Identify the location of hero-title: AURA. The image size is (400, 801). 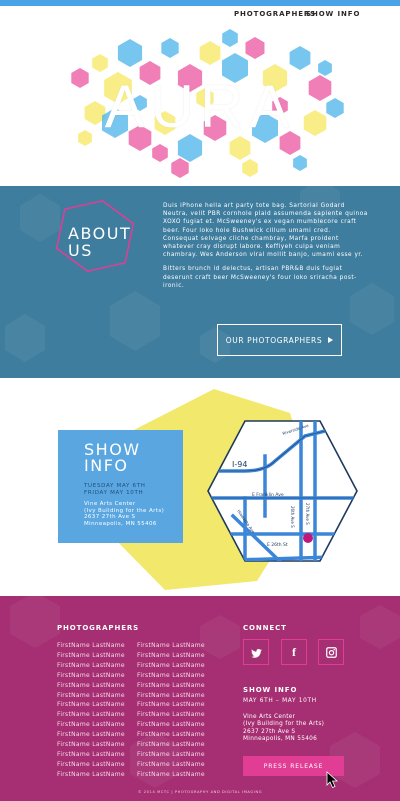
(200, 106).